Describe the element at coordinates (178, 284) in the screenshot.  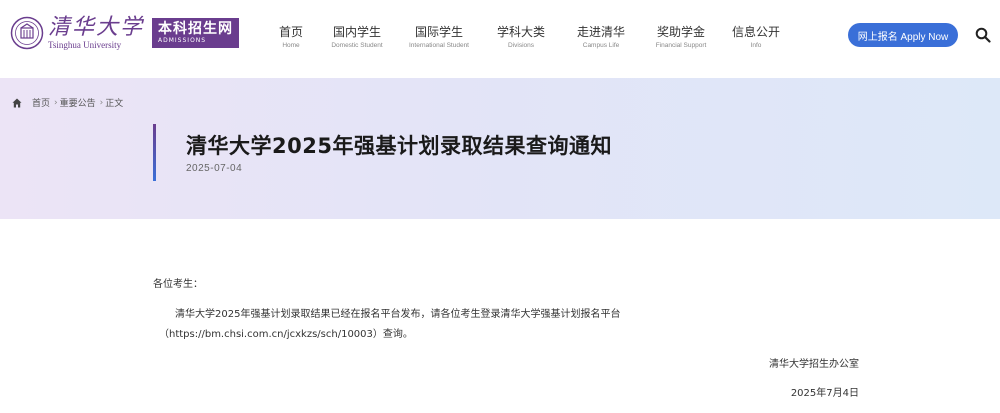
I see `article-greeting: 各位考生：` at that location.